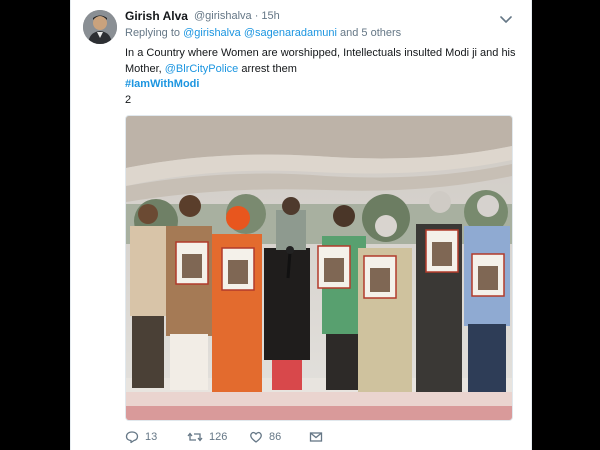  I want to click on reply-button: 13, so click(141, 437).